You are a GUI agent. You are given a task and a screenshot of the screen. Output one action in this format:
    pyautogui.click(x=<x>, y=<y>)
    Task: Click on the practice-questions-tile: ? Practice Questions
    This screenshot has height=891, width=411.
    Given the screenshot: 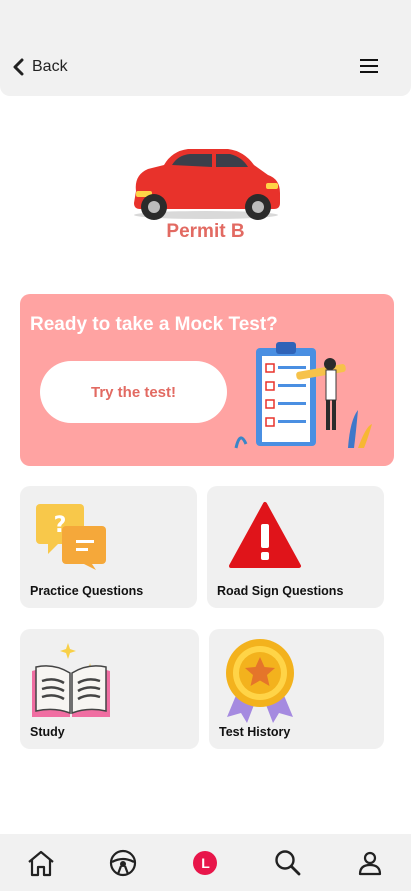 What is the action you would take?
    pyautogui.click(x=108, y=547)
    